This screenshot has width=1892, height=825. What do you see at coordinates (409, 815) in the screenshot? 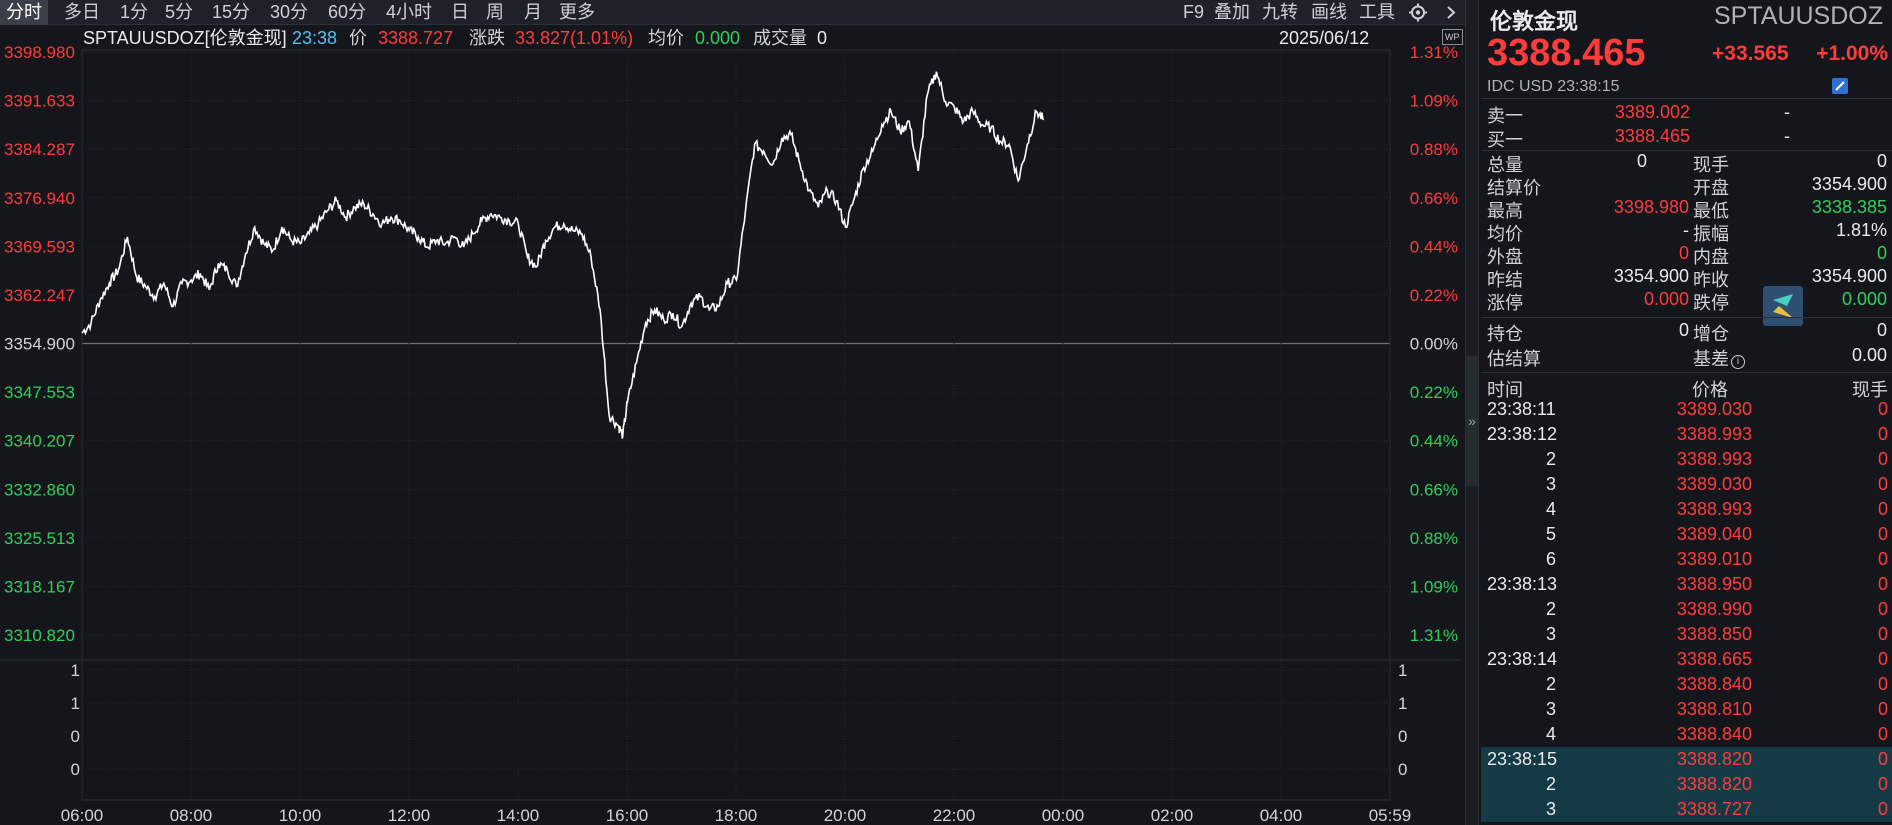
I see `x-tick-label: 12:00` at bounding box center [409, 815].